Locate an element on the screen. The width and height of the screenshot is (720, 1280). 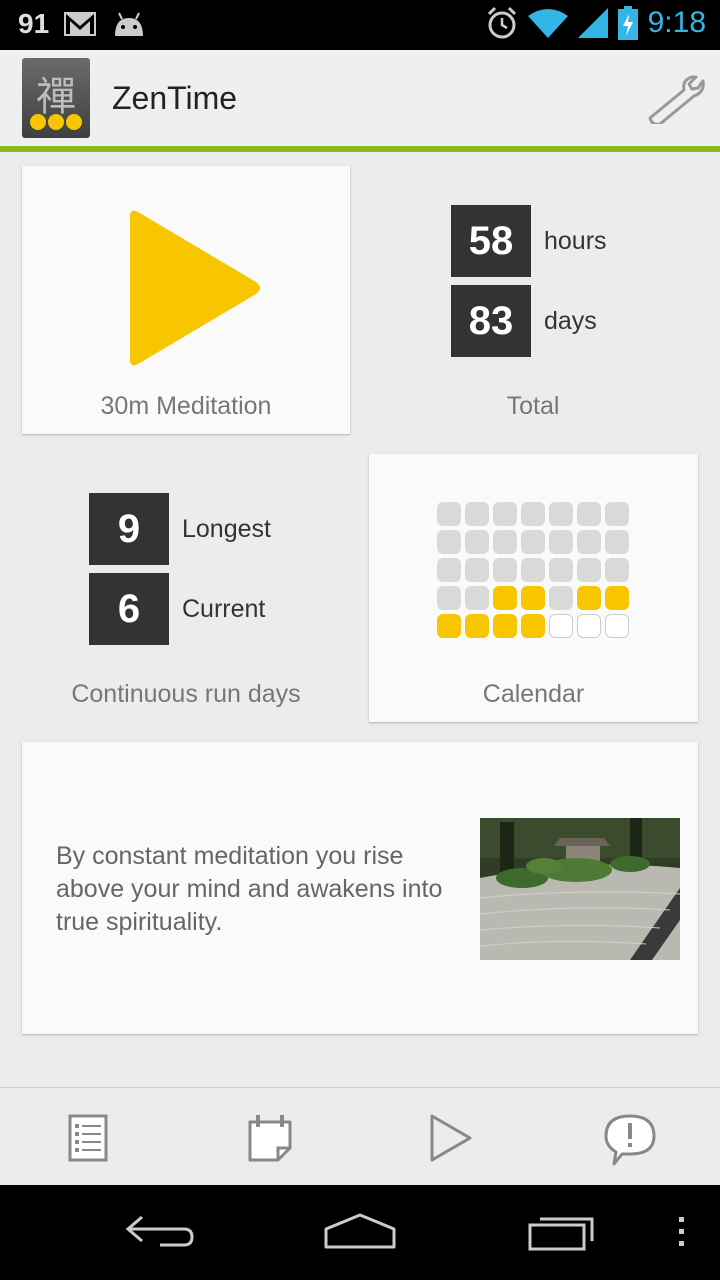
meditation-label: 30m Meditation is located at coordinates (186, 406).